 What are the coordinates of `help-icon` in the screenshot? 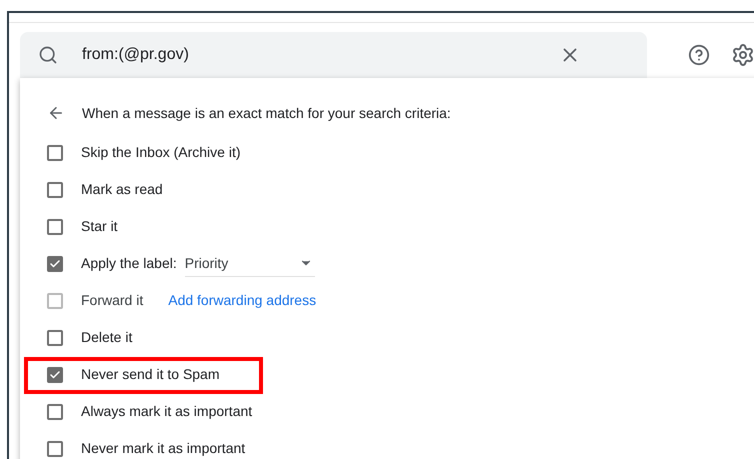 It's located at (699, 55).